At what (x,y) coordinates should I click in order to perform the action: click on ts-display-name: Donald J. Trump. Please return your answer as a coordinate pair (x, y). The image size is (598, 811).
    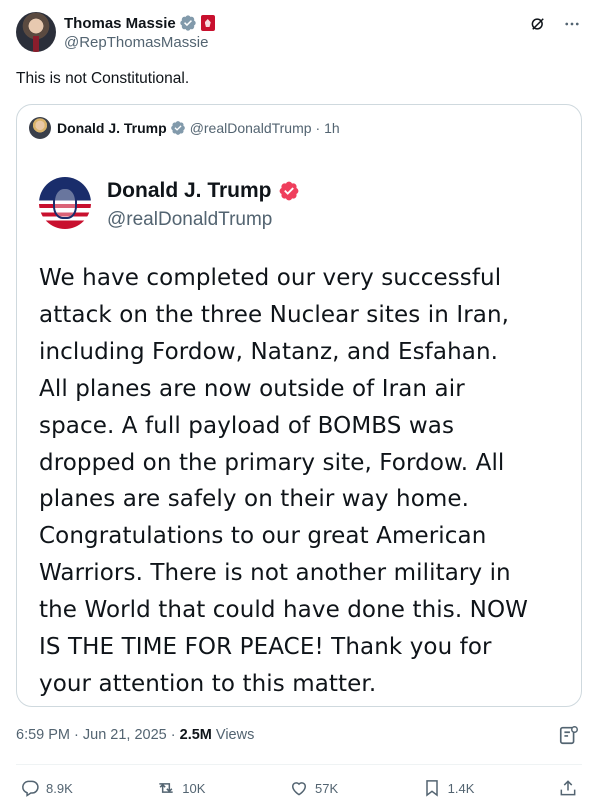
    Looking at the image, I should click on (189, 190).